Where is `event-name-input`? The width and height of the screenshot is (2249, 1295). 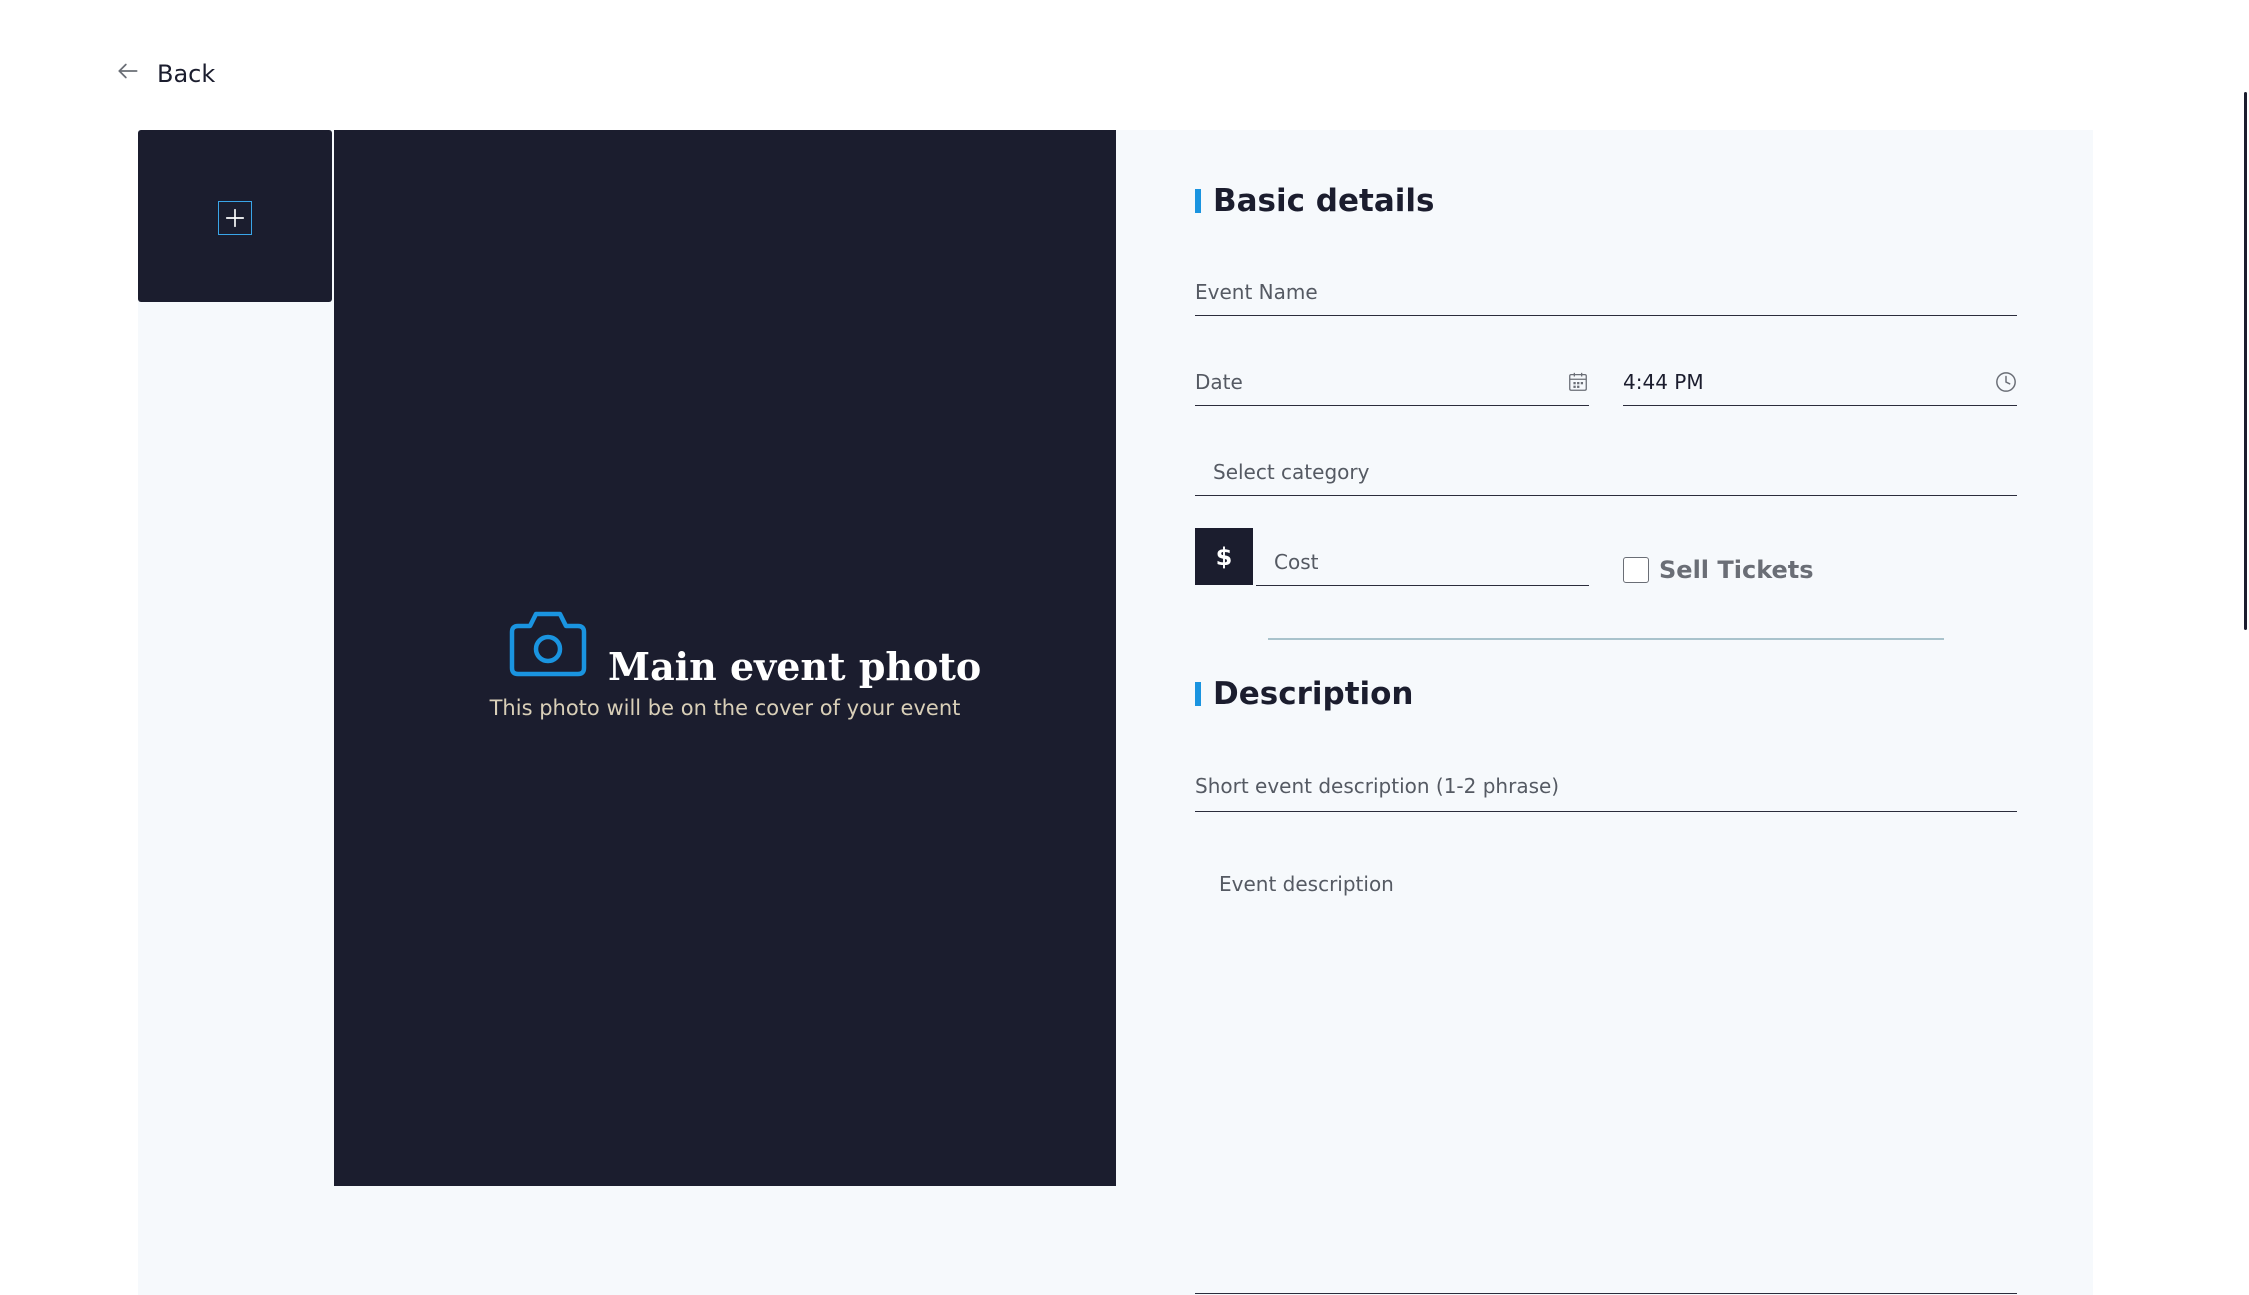 event-name-input is located at coordinates (1606, 291).